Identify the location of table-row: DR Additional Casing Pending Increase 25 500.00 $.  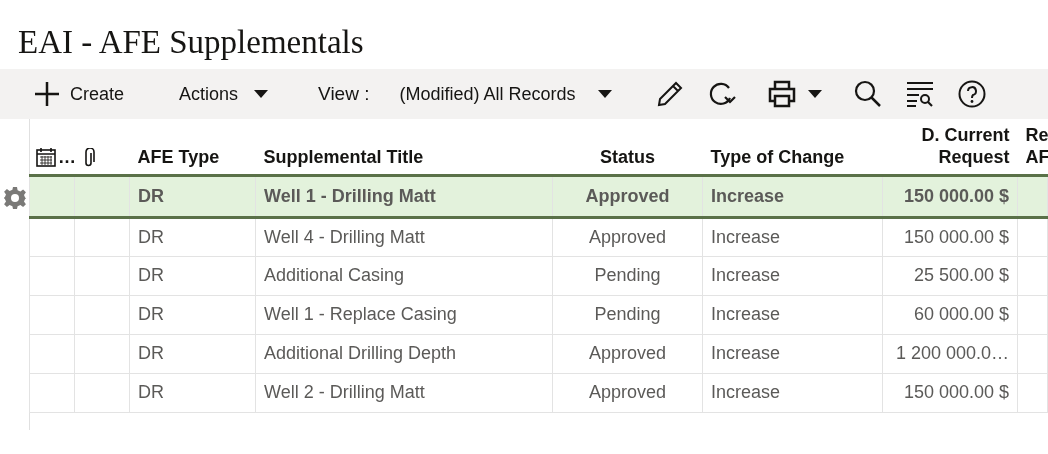
(538, 275).